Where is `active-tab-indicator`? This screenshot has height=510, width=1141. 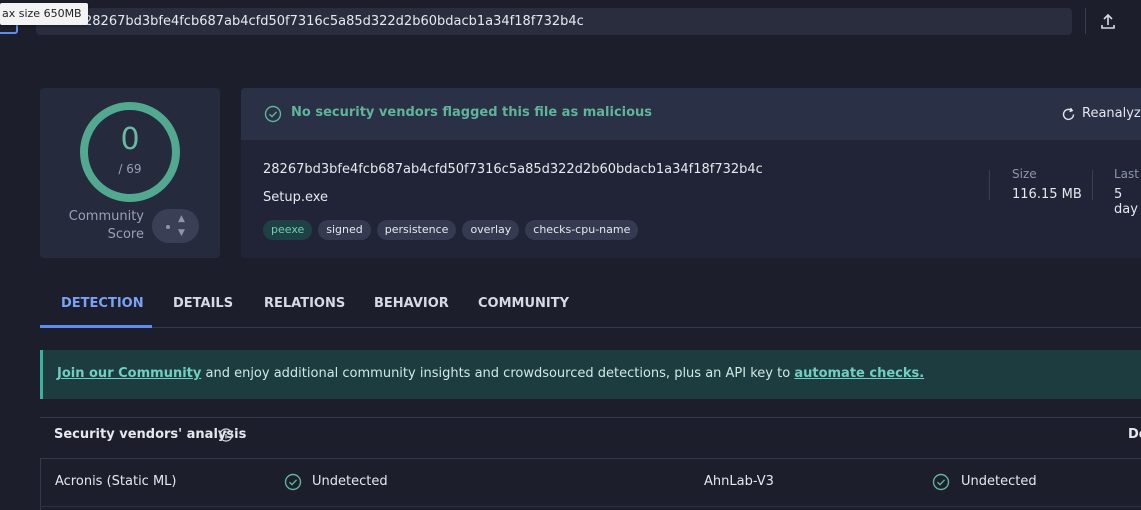
active-tab-indicator is located at coordinates (96, 326).